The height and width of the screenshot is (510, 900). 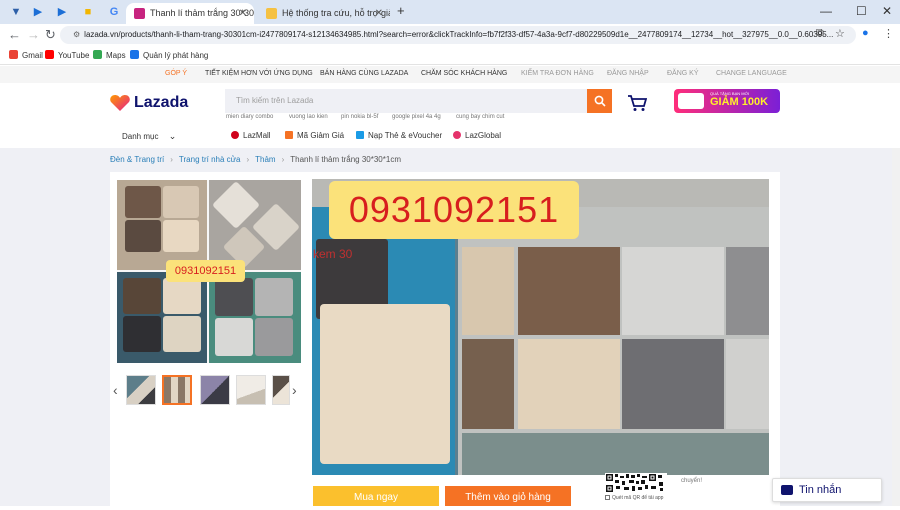 What do you see at coordinates (50, 35) in the screenshot?
I see `reload-icon: ↻` at bounding box center [50, 35].